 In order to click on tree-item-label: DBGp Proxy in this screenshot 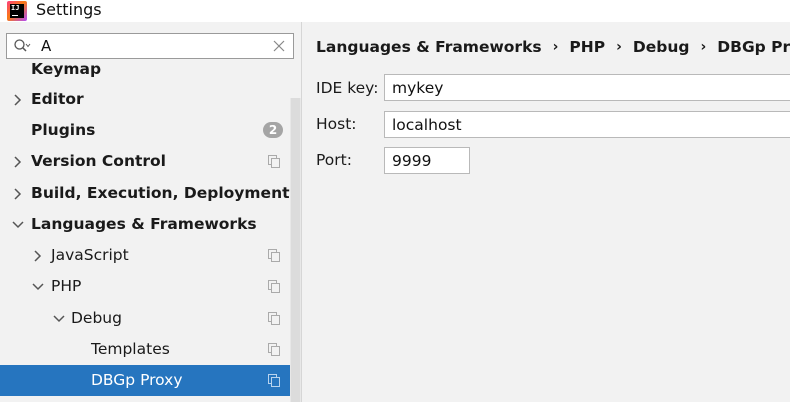, I will do `click(137, 380)`.